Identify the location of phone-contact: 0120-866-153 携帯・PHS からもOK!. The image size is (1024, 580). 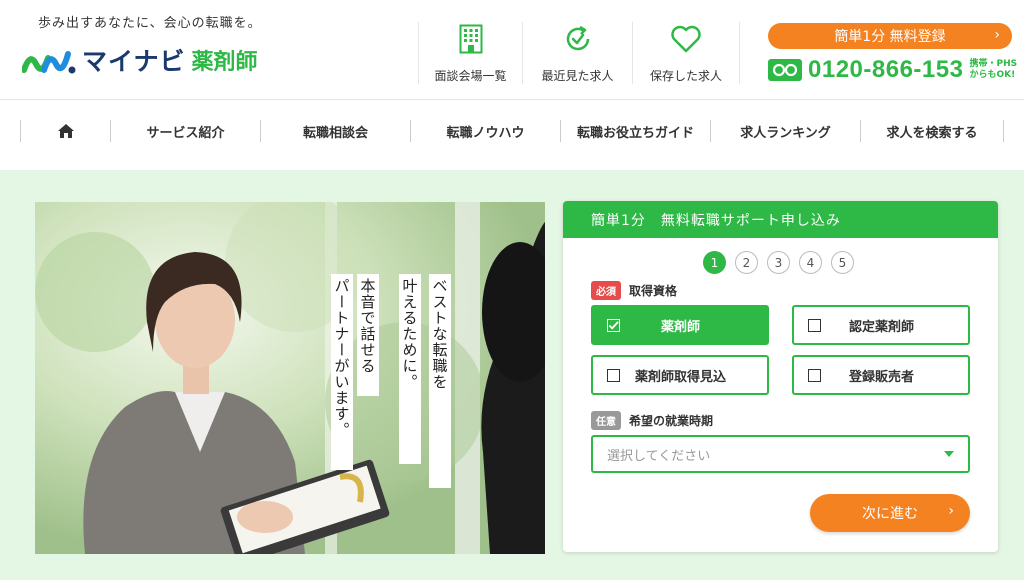
(892, 70).